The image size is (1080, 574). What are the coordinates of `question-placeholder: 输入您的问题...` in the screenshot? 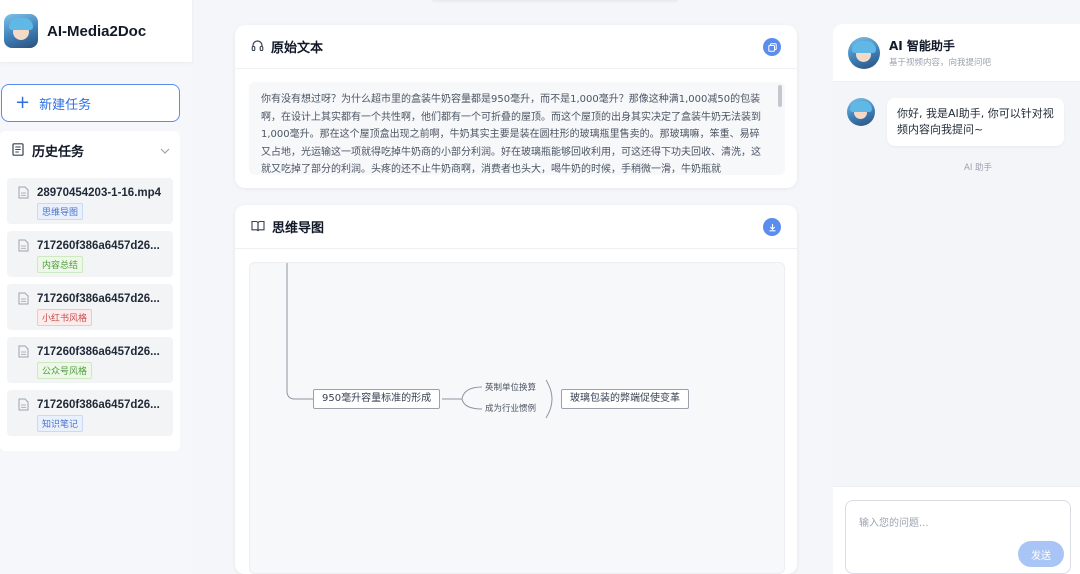 It's located at (894, 523).